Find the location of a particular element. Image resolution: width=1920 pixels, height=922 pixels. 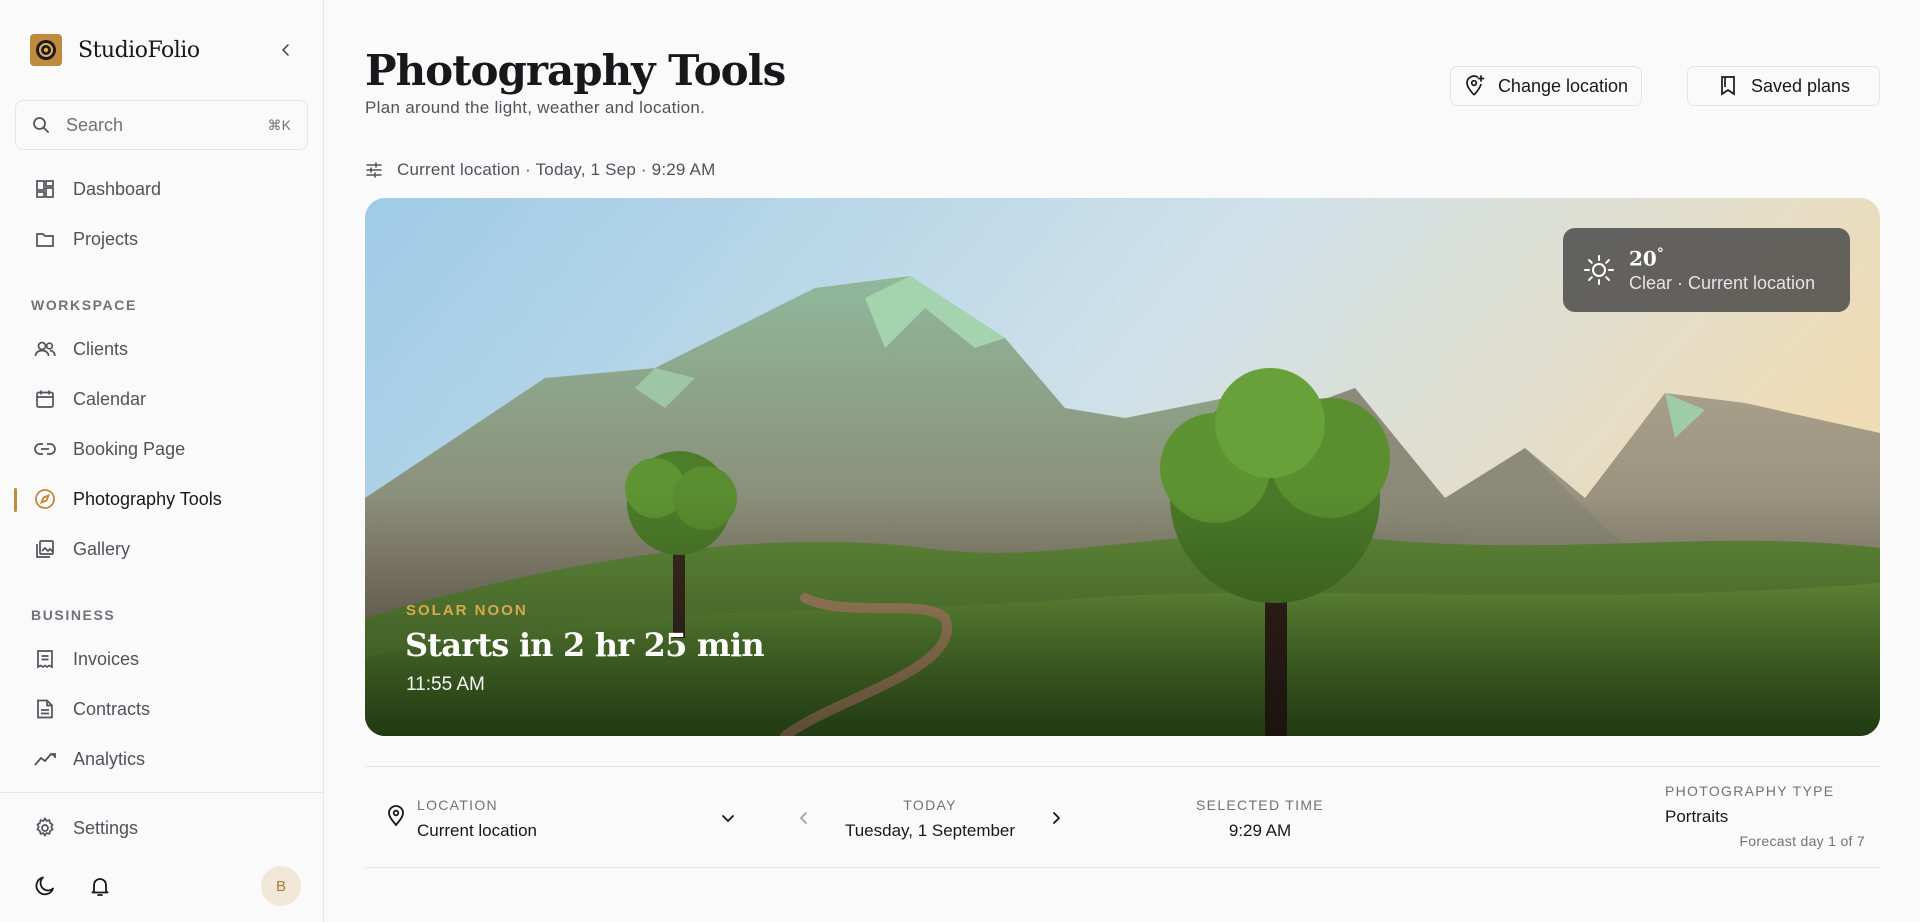

sidebar-item-dashboard: Dashboard is located at coordinates (162, 189).